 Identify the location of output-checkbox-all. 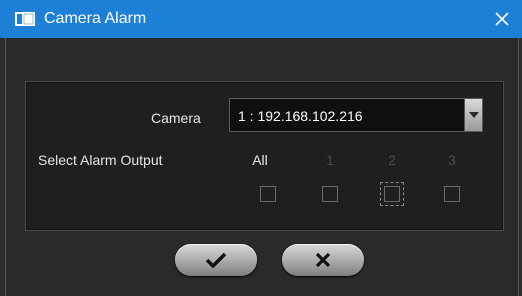
(268, 194).